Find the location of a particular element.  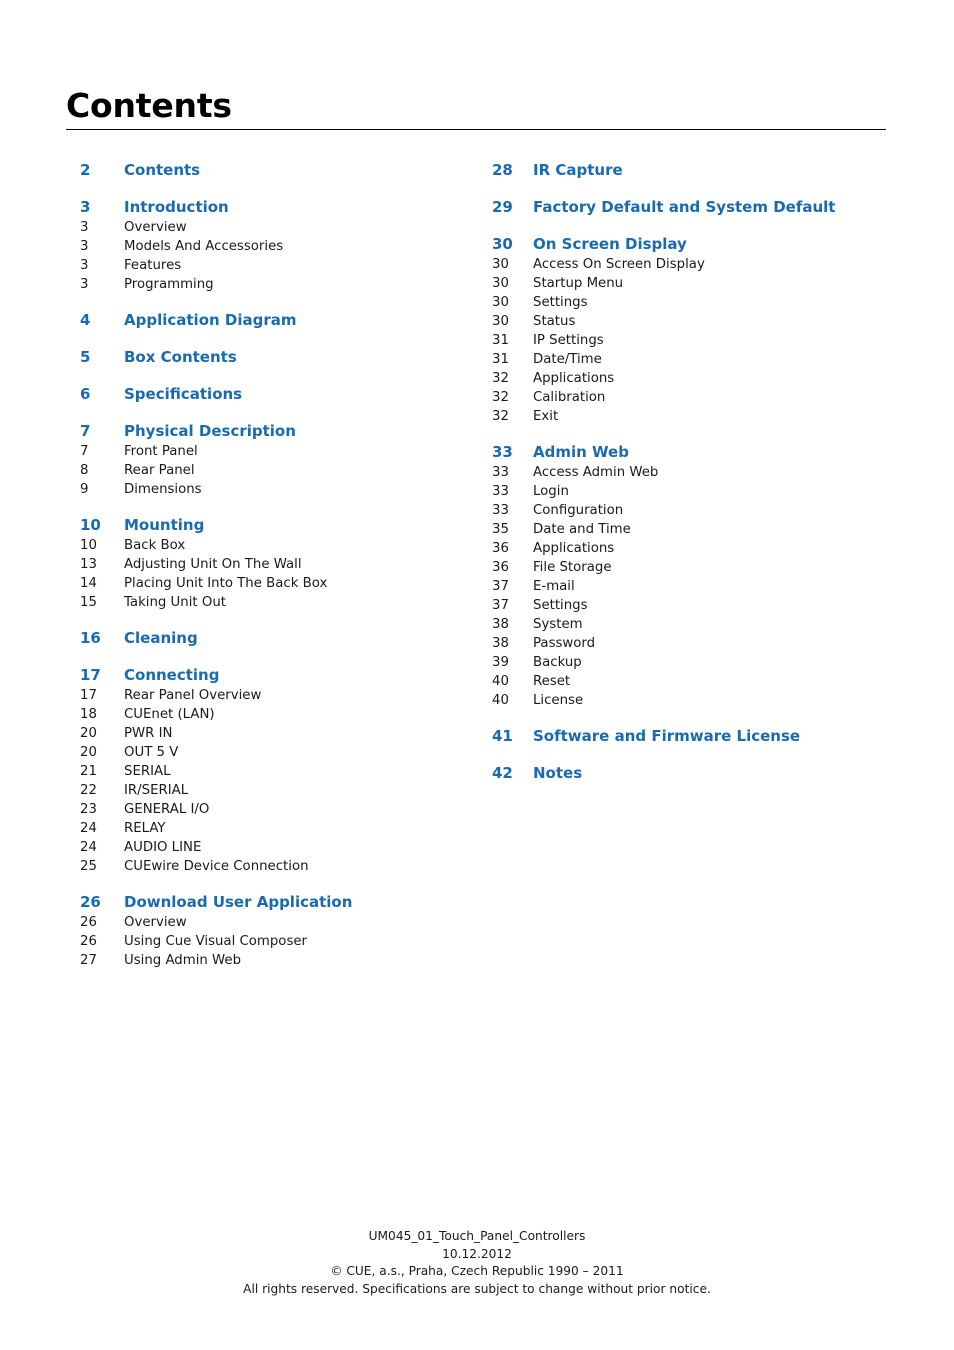

toc-sub-entry: 8 Rear Panel is located at coordinates (275, 470).